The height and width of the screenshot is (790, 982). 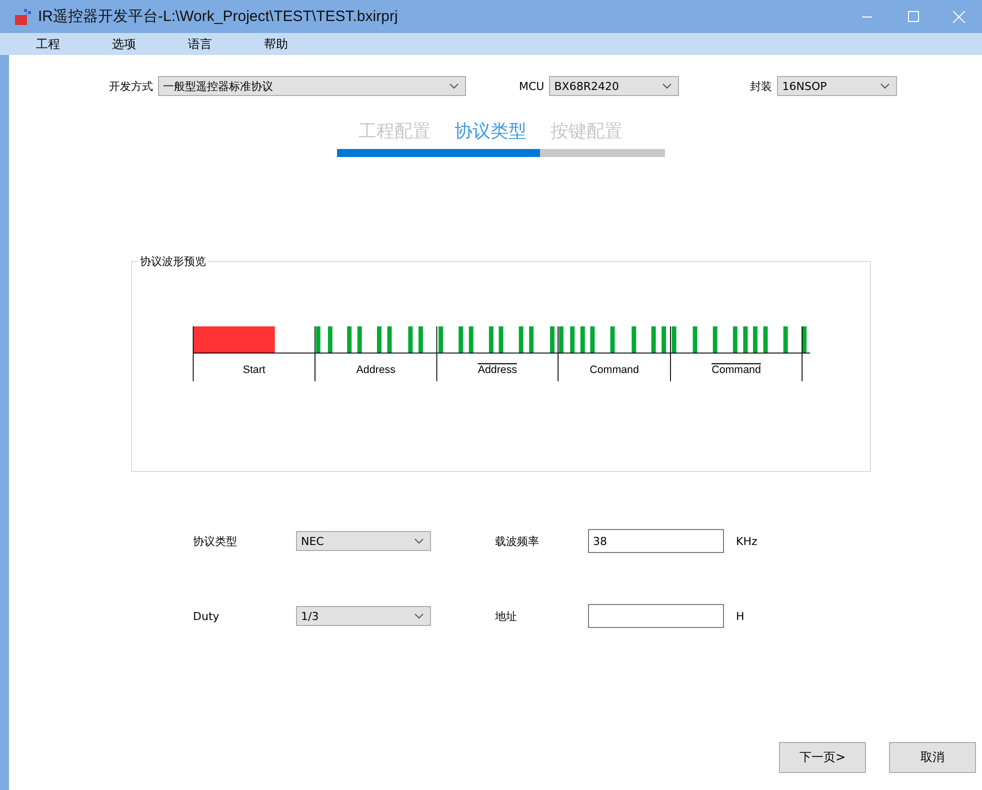 I want to click on dropdown: 一般型遥控器标准协议, so click(x=312, y=86).